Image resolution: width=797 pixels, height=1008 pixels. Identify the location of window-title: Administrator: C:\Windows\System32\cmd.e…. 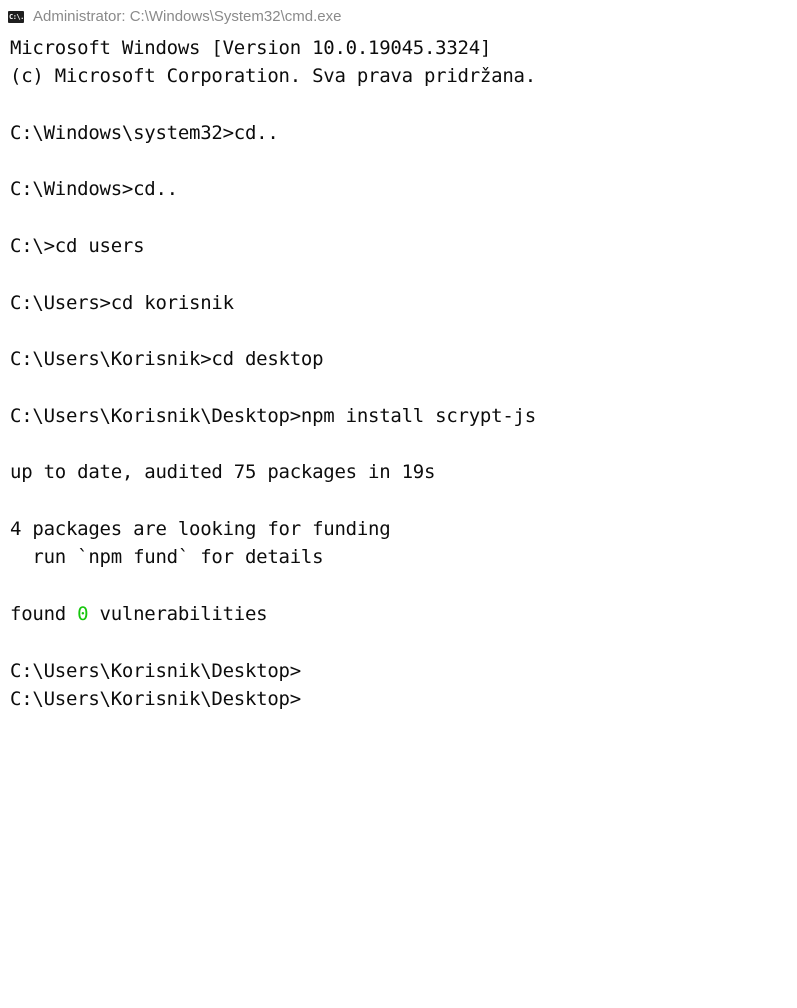
(187, 16).